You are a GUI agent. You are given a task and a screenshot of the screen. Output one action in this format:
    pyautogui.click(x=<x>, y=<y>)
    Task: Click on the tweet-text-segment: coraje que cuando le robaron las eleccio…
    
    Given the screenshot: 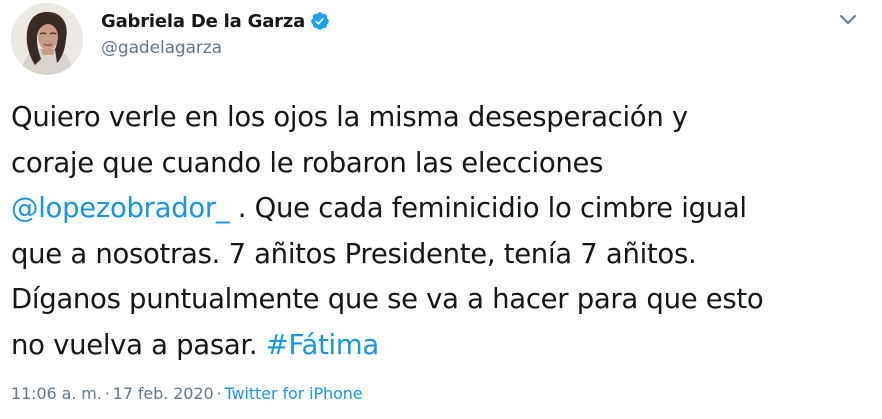 What is the action you would take?
    pyautogui.click(x=307, y=162)
    